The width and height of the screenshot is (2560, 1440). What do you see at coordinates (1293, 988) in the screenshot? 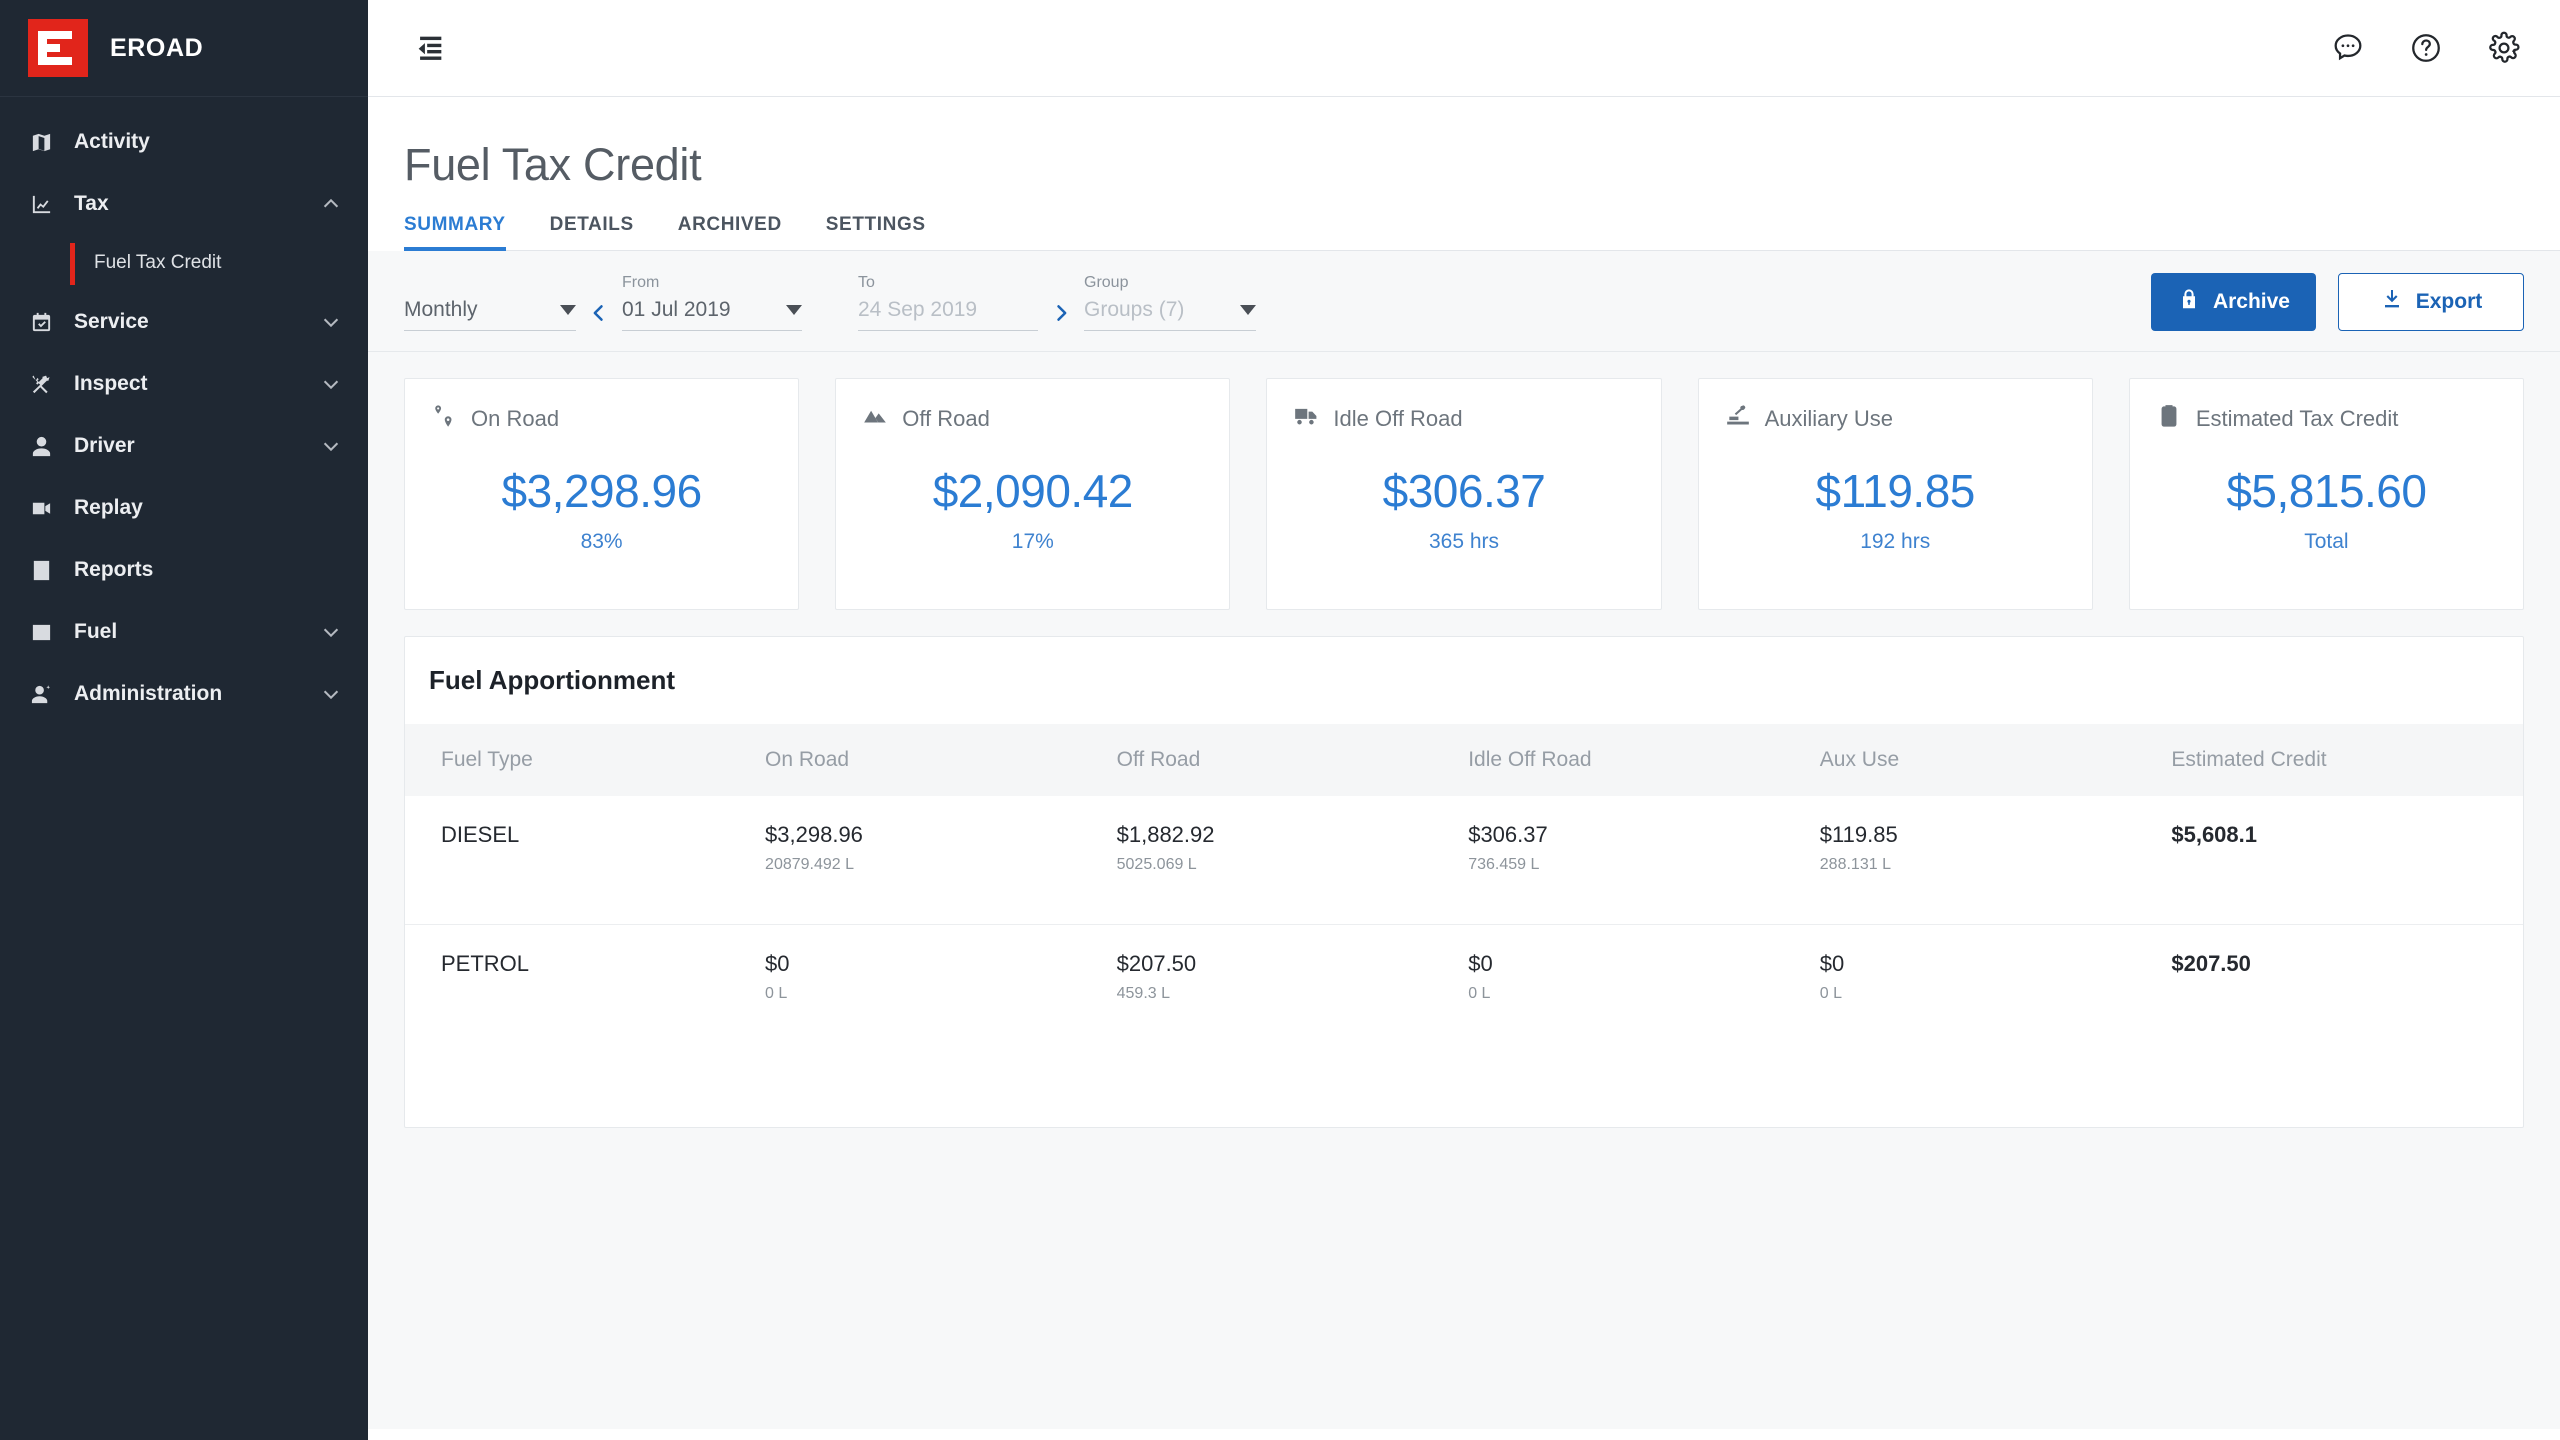
I see `cell-off-road: $207.50 459.3 L` at bounding box center [1293, 988].